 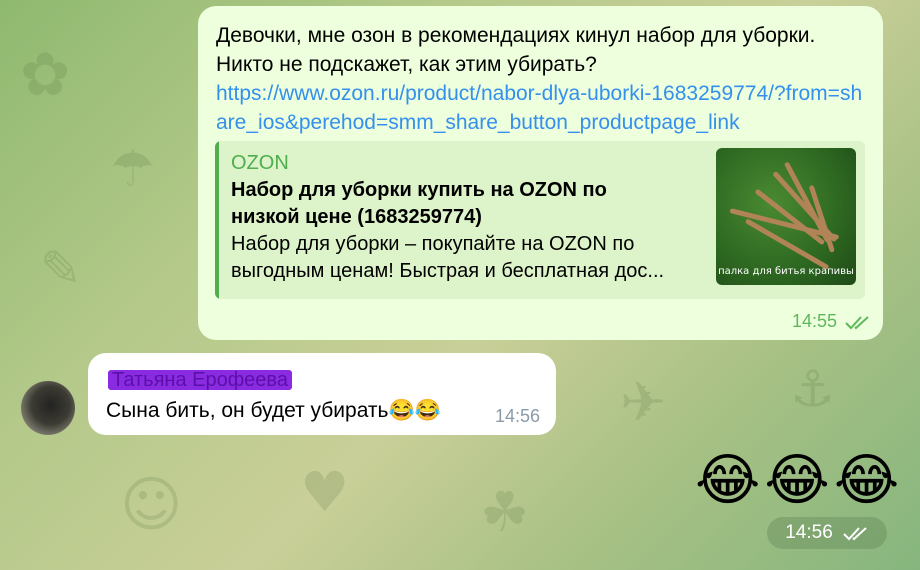 I want to click on emoji-message-time: 14:56, so click(x=809, y=532).